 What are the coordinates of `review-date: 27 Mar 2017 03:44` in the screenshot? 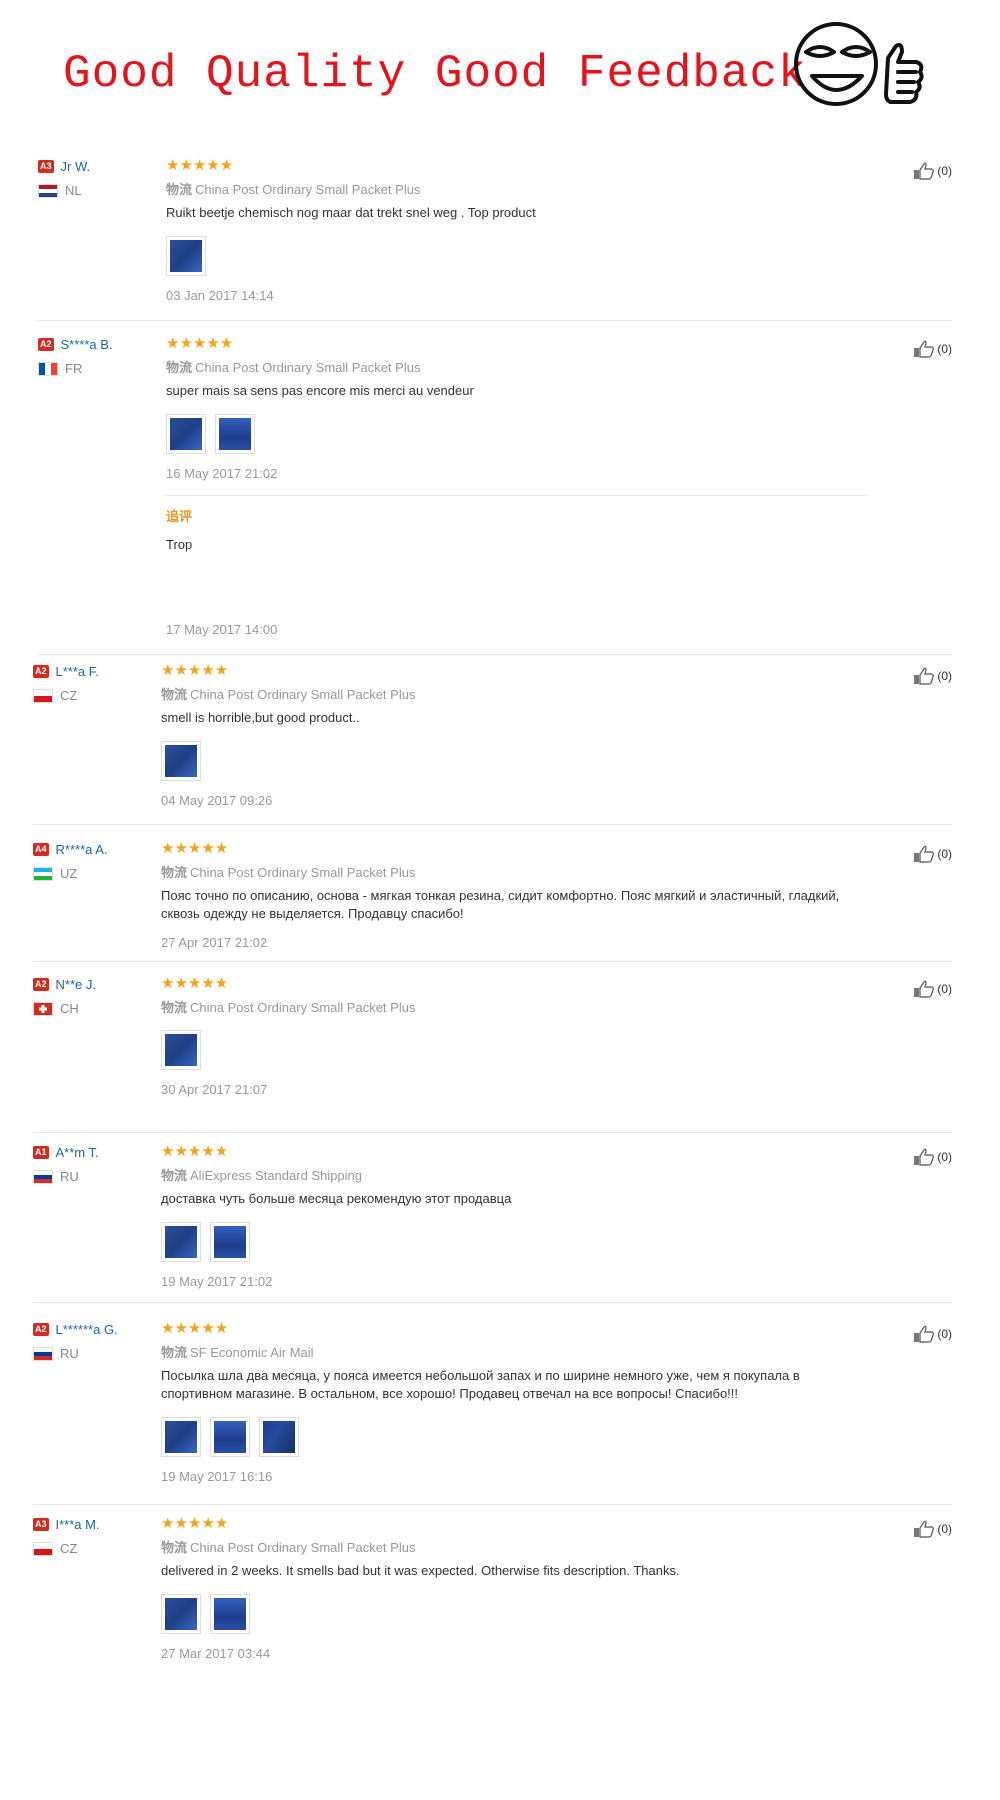 It's located at (216, 1653).